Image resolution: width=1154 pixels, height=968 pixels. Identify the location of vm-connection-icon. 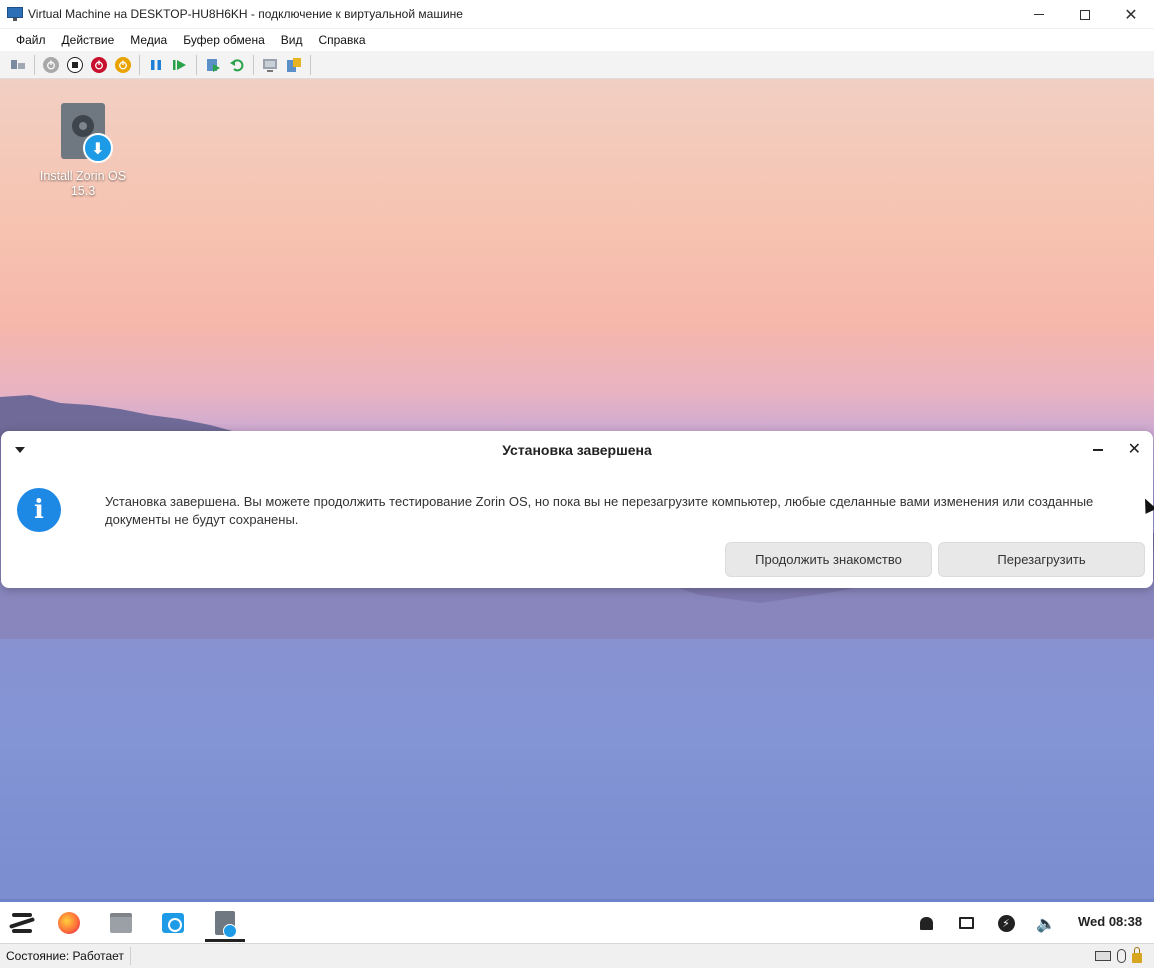
(15, 14).